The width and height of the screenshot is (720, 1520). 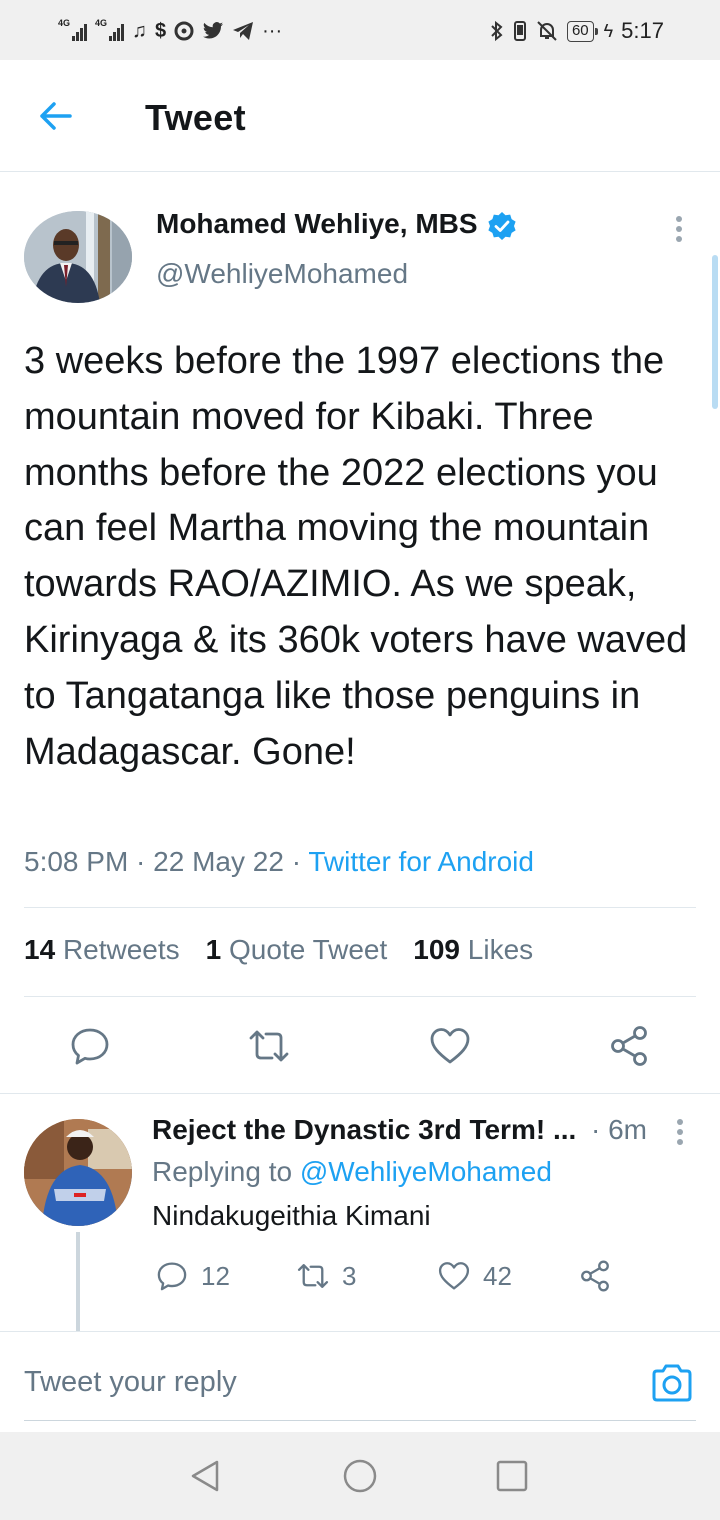 What do you see at coordinates (519, 31) in the screenshot?
I see `vibrate-icon` at bounding box center [519, 31].